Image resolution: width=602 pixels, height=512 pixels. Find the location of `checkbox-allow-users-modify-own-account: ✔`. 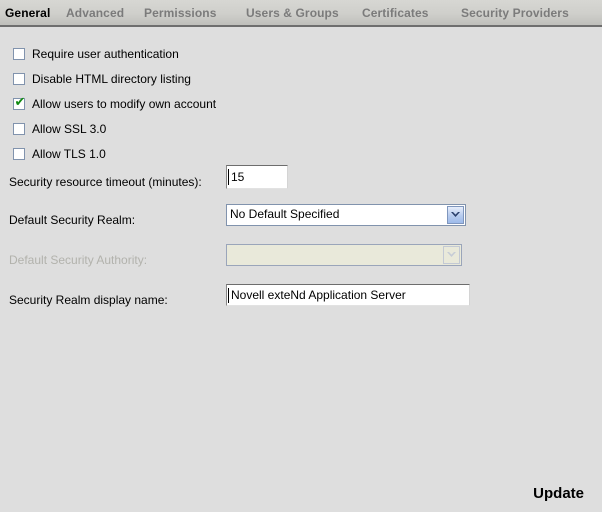

checkbox-allow-users-modify-own-account: ✔ is located at coordinates (19, 102).